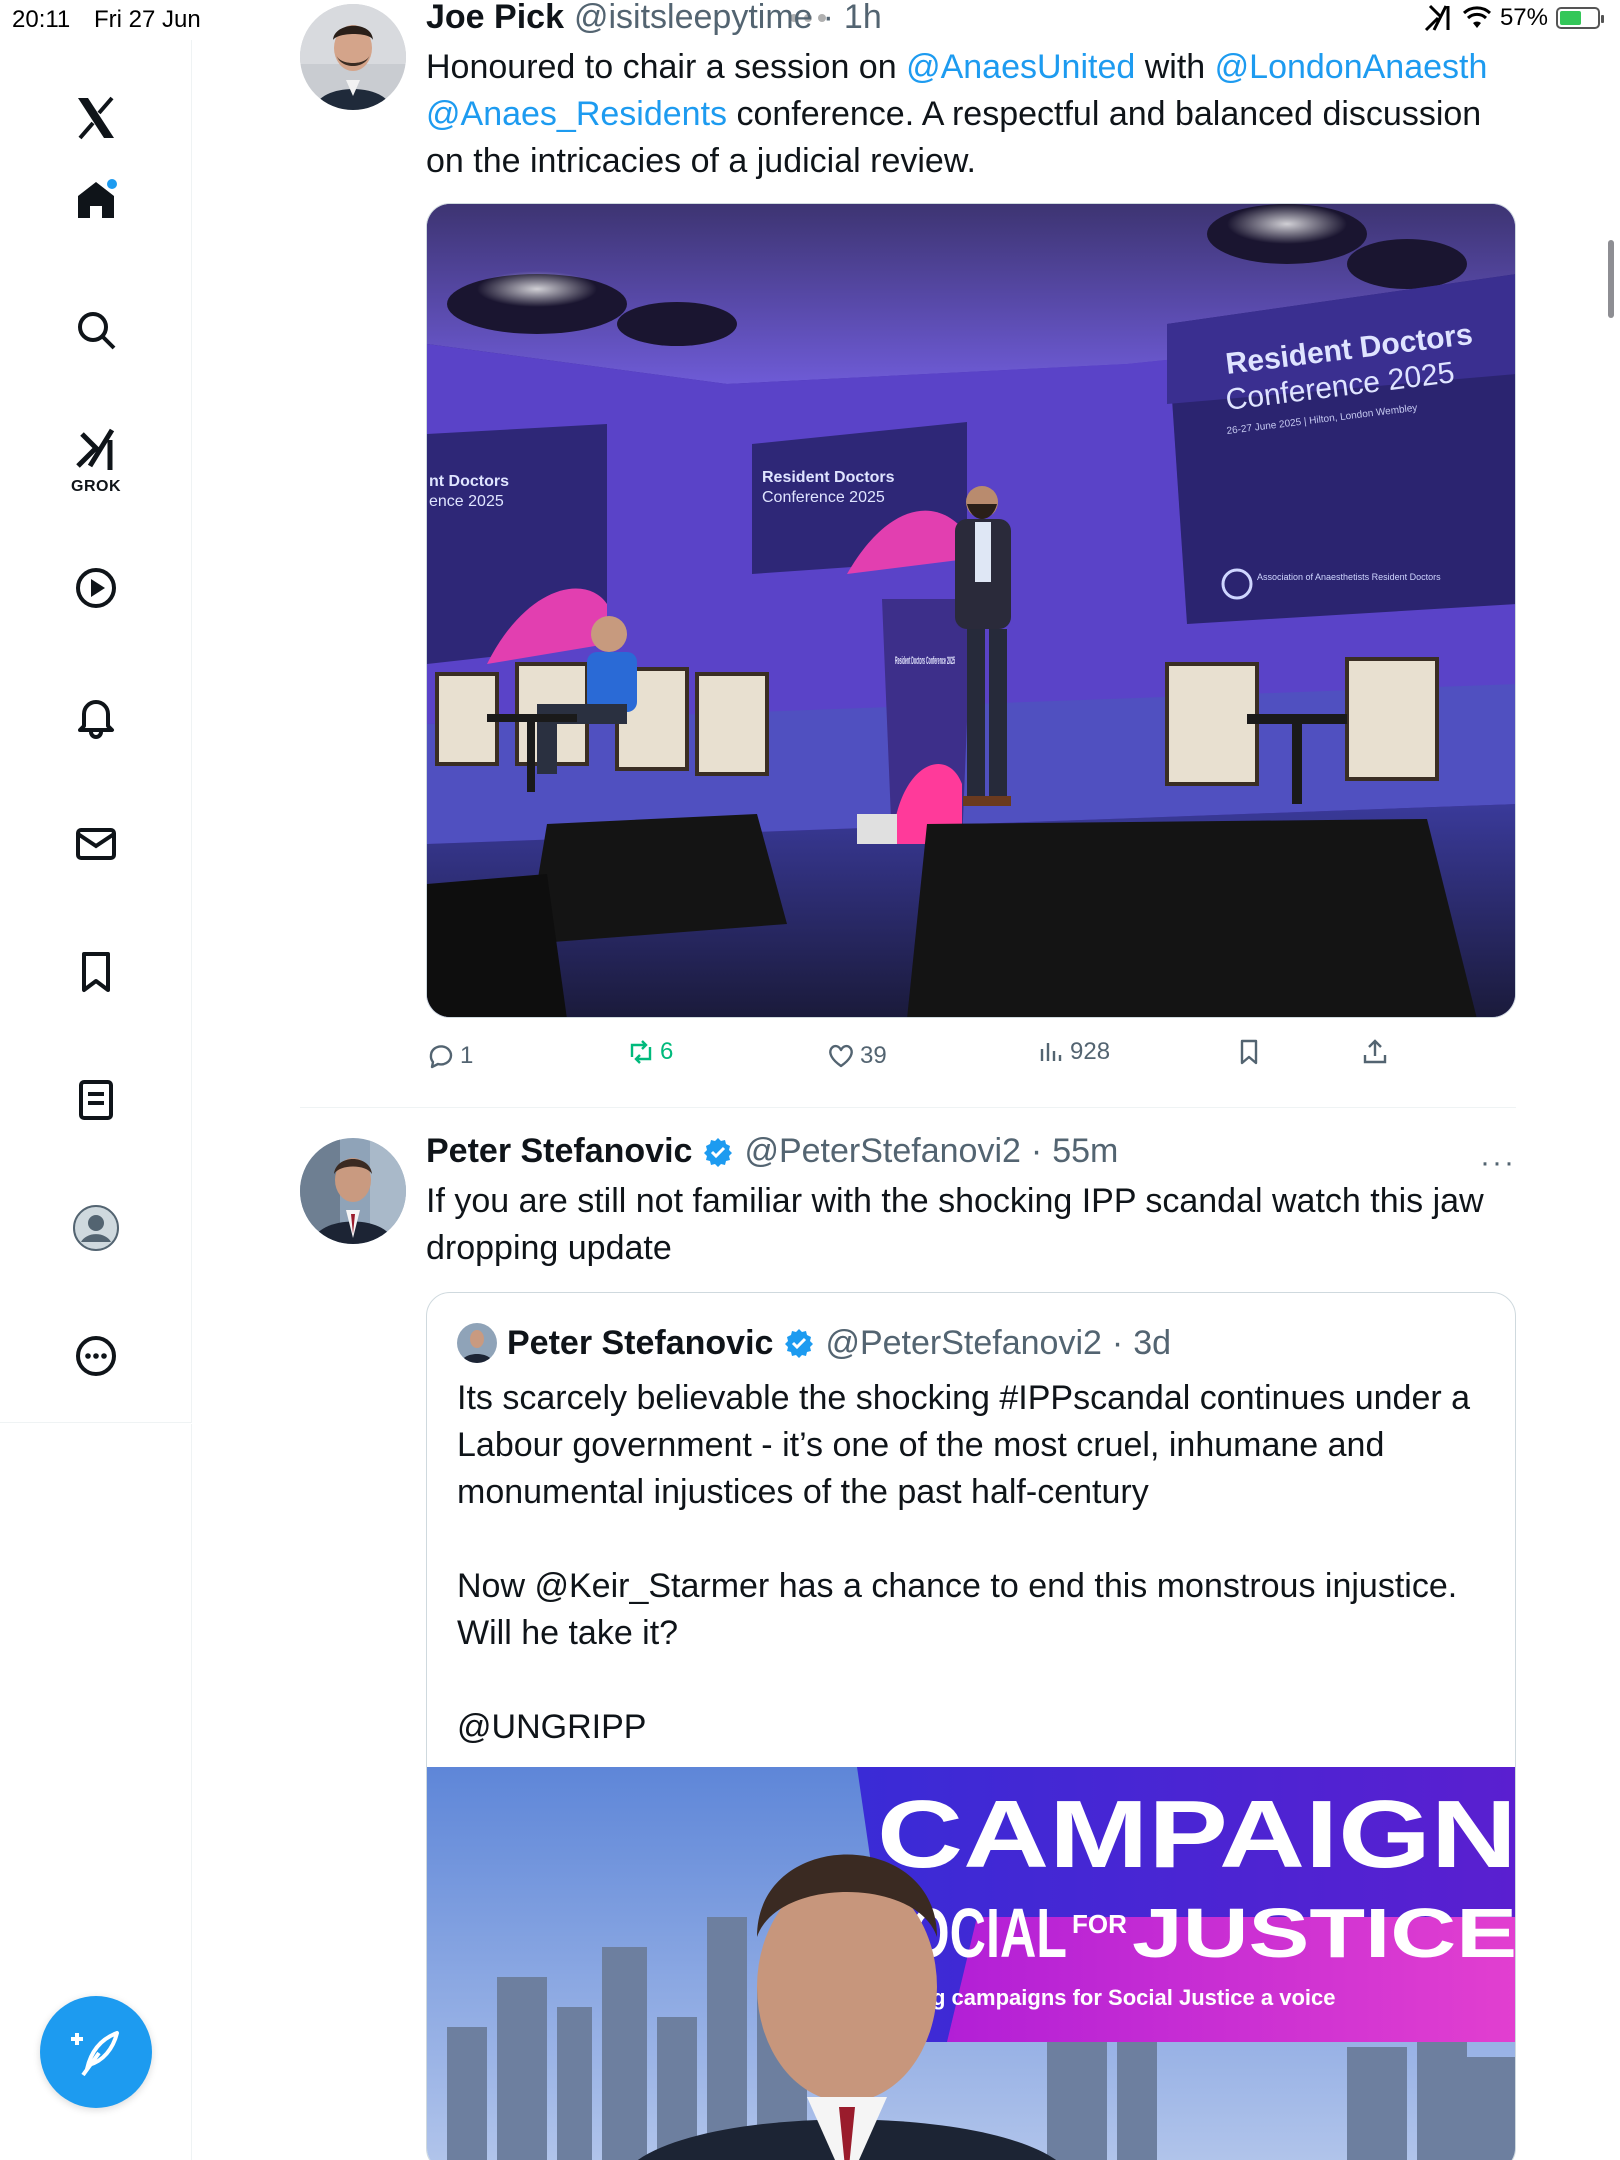 This screenshot has width=1620, height=2160. Describe the element at coordinates (841, 1056) in the screenshot. I see `heart-icon` at that location.